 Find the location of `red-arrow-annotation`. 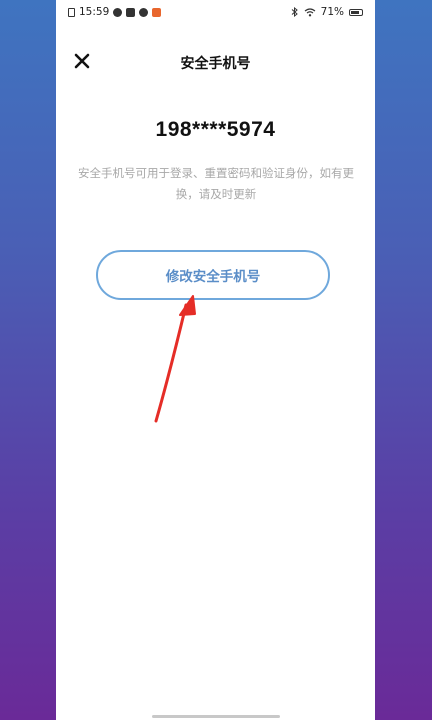

red-arrow-annotation is located at coordinates (175, 359).